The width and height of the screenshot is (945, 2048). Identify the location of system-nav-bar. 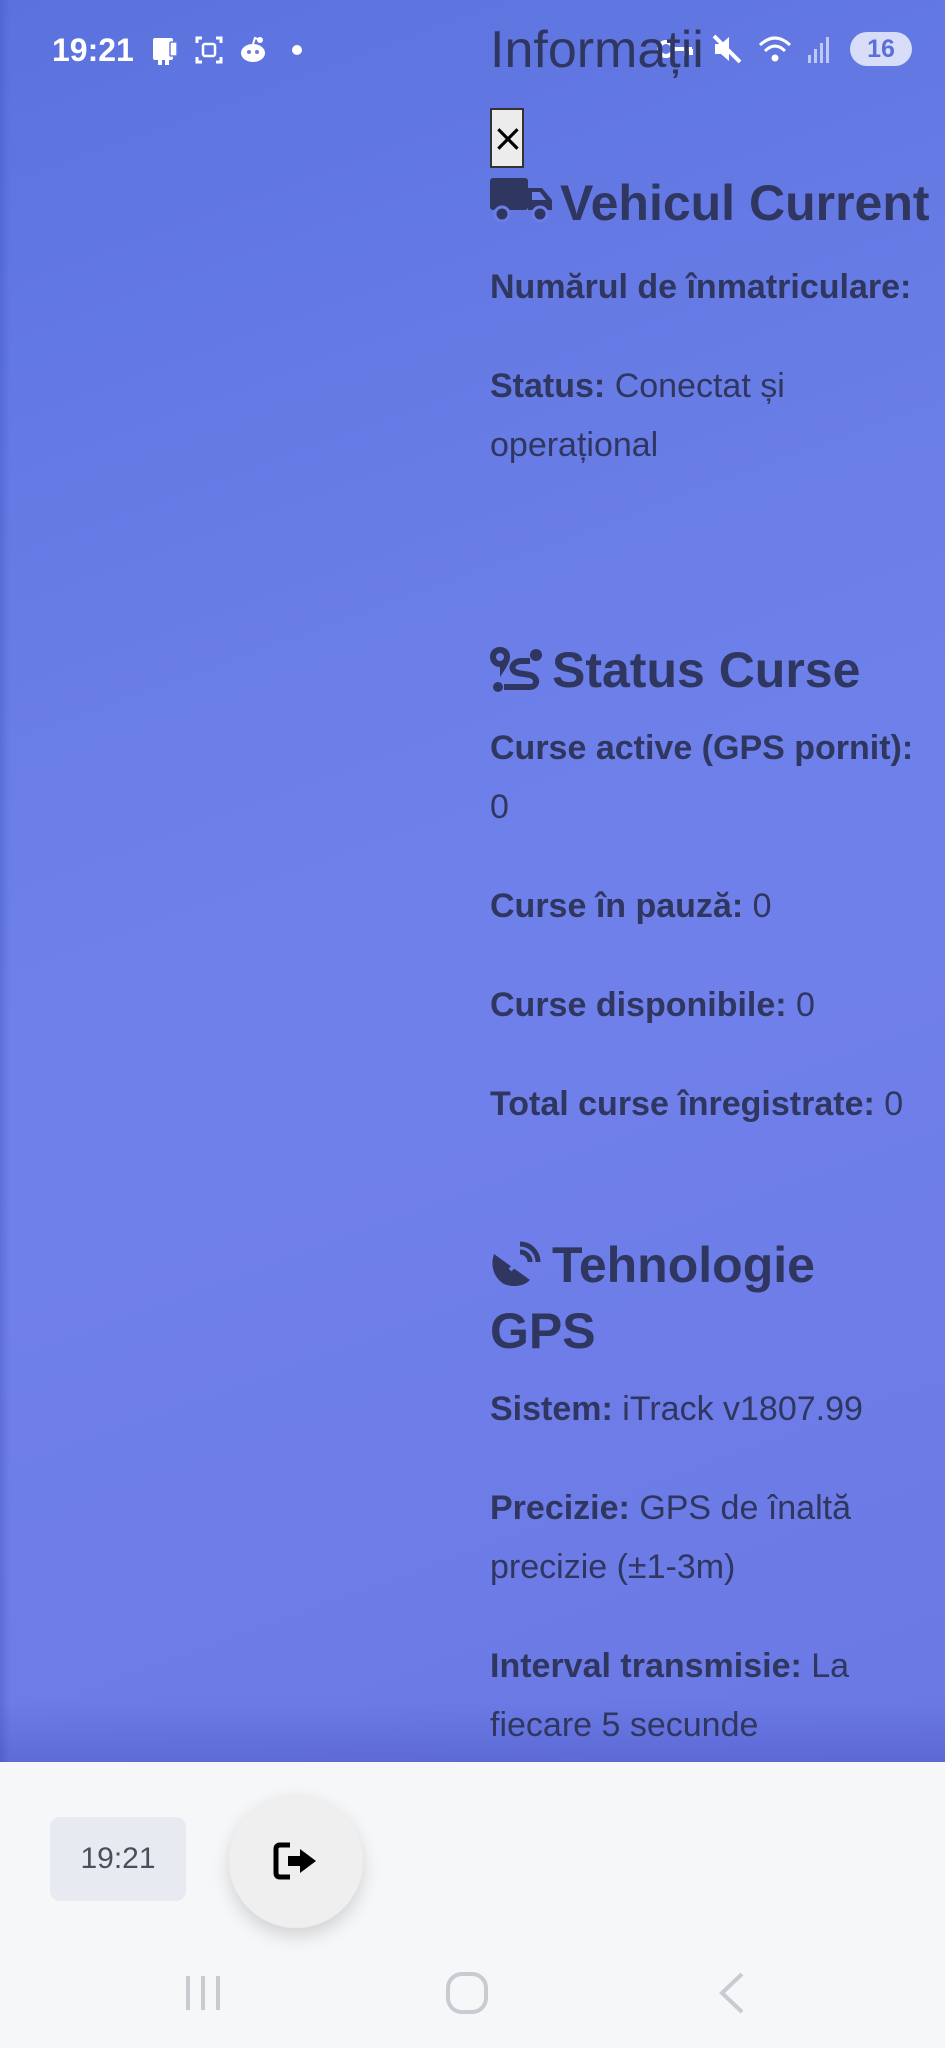
(472, 2000).